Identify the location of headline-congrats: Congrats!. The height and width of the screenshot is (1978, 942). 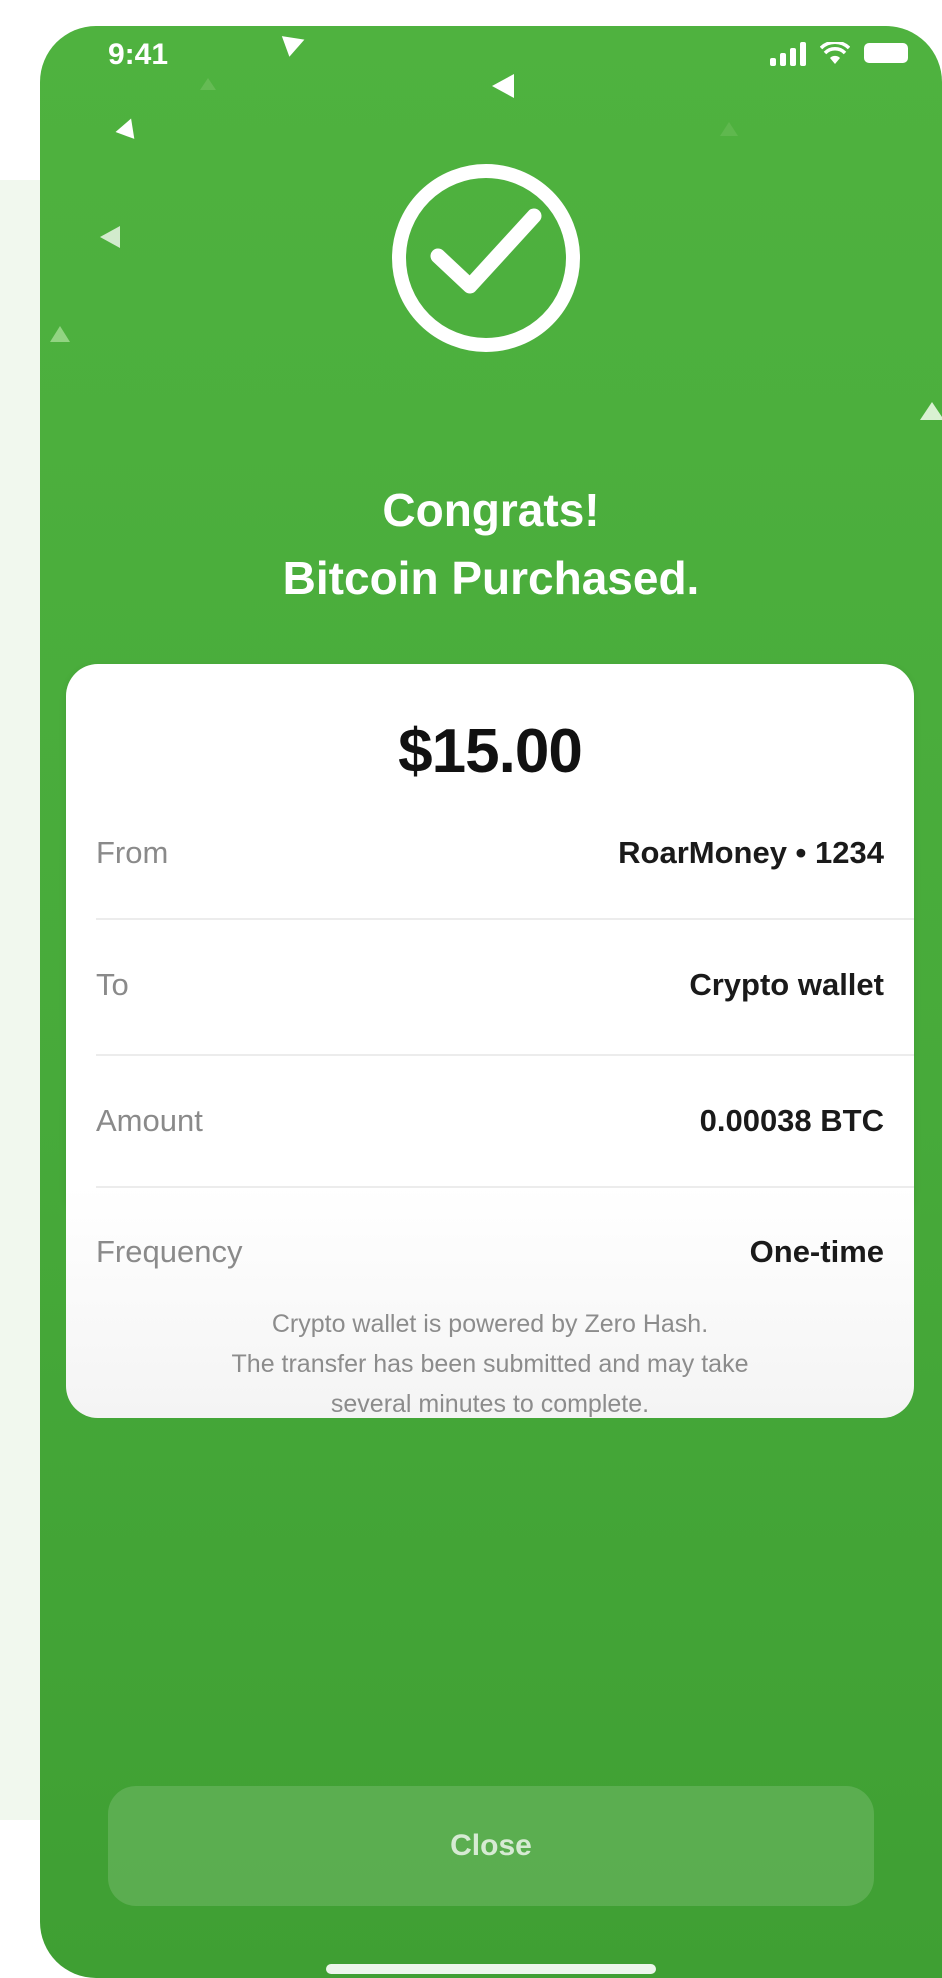
(491, 510).